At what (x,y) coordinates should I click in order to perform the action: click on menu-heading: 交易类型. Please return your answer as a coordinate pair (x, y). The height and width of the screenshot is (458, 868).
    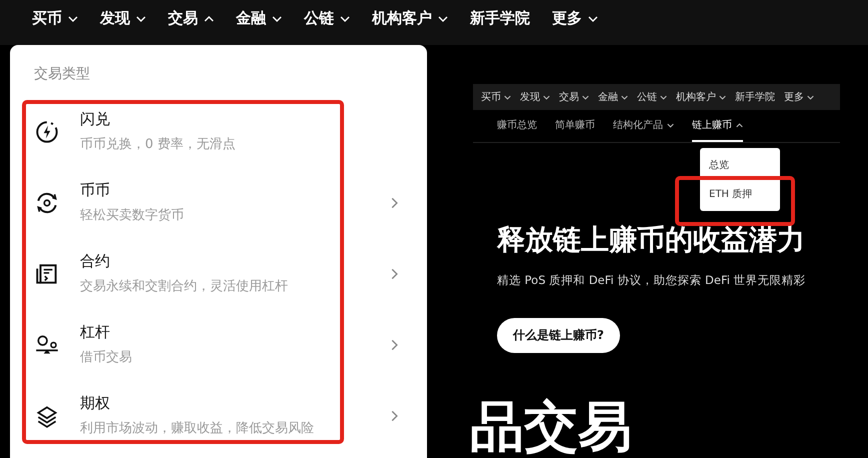
    Looking at the image, I should click on (62, 74).